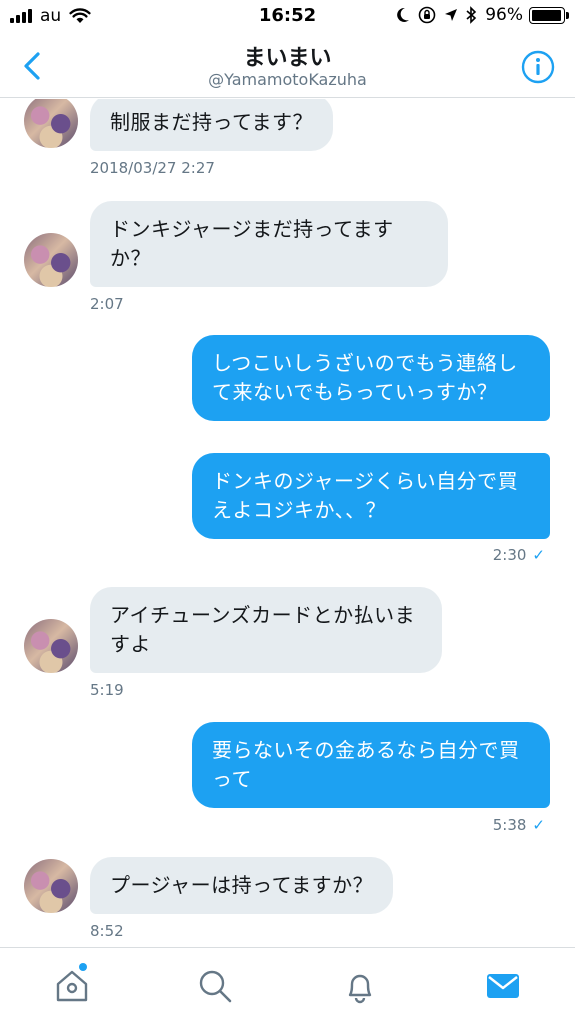 Image resolution: width=575 pixels, height=1024 pixels. What do you see at coordinates (287, 56) in the screenshot?
I see `conversation-title: まいまい` at bounding box center [287, 56].